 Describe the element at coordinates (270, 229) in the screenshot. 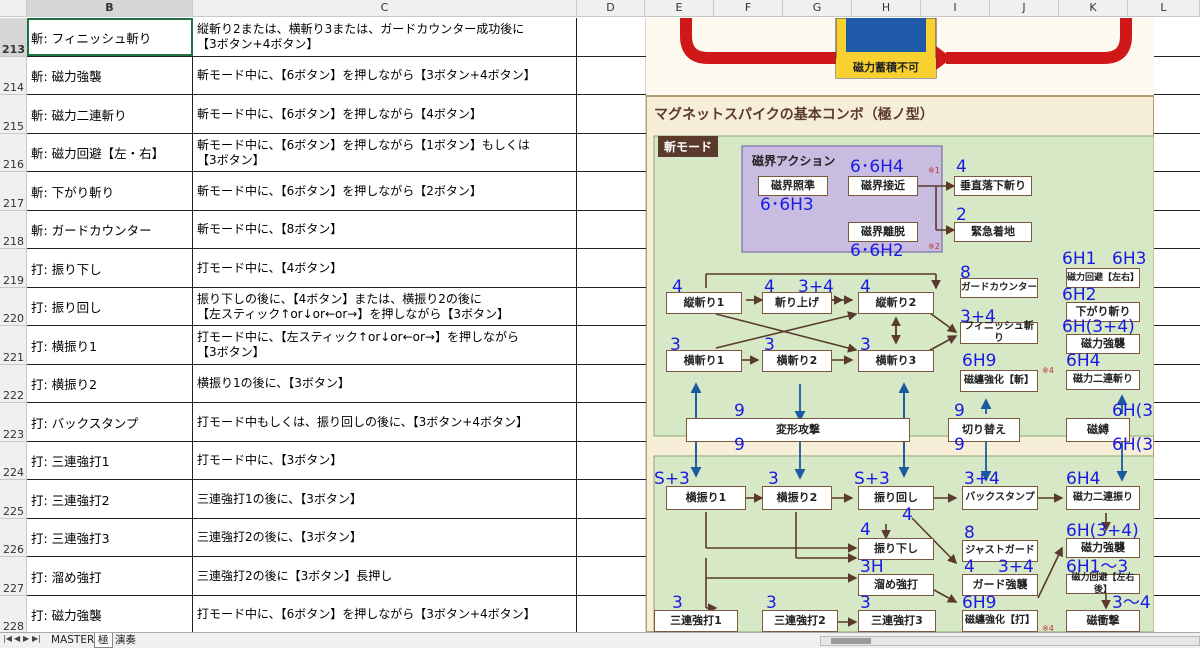

I see `cell-c-text: 斬モード中に、【8ボタン】` at that location.